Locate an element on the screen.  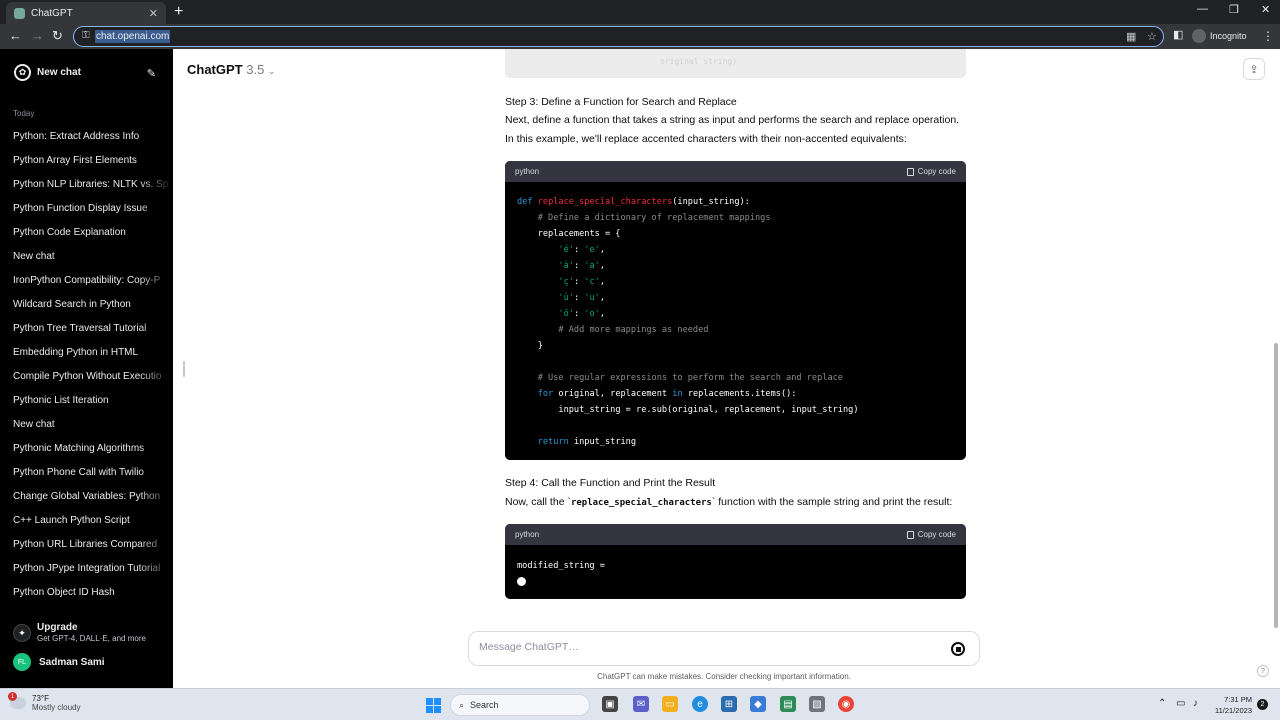
stop-icon is located at coordinates (958, 649).